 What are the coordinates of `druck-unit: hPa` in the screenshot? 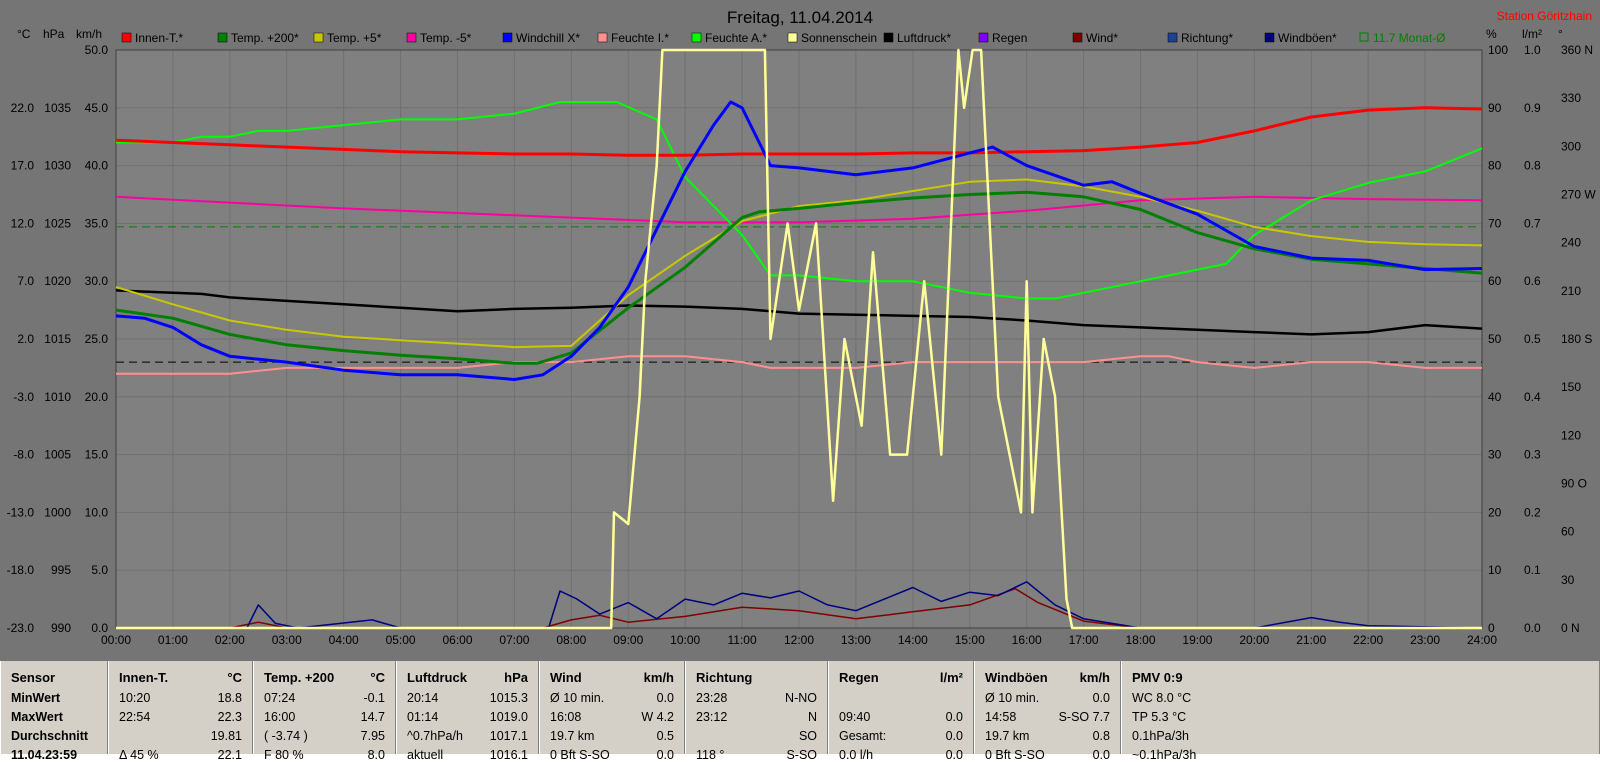 It's located at (516, 677).